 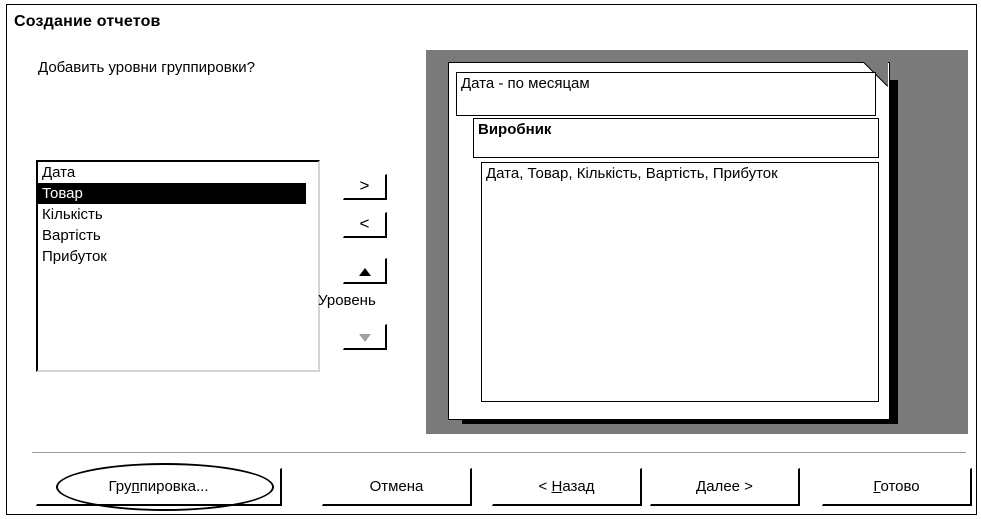 What do you see at coordinates (365, 187) in the screenshot?
I see `add-level-button: >` at bounding box center [365, 187].